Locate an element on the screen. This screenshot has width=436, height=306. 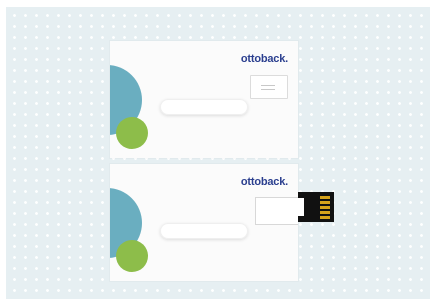
usb-outline is located at coordinates (269, 87).